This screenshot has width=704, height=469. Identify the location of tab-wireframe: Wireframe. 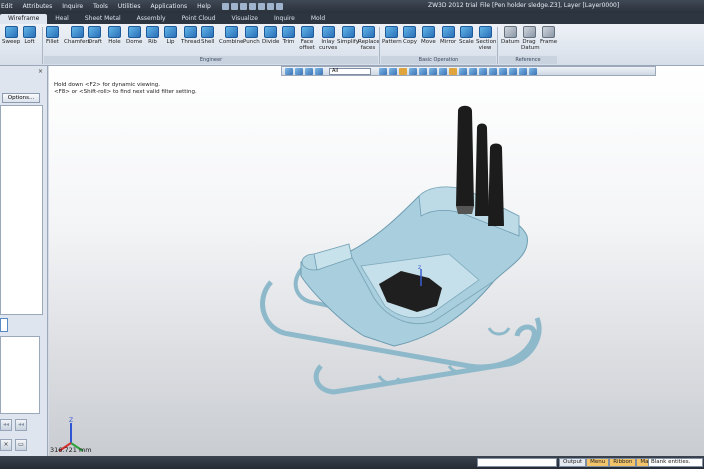
(24, 19).